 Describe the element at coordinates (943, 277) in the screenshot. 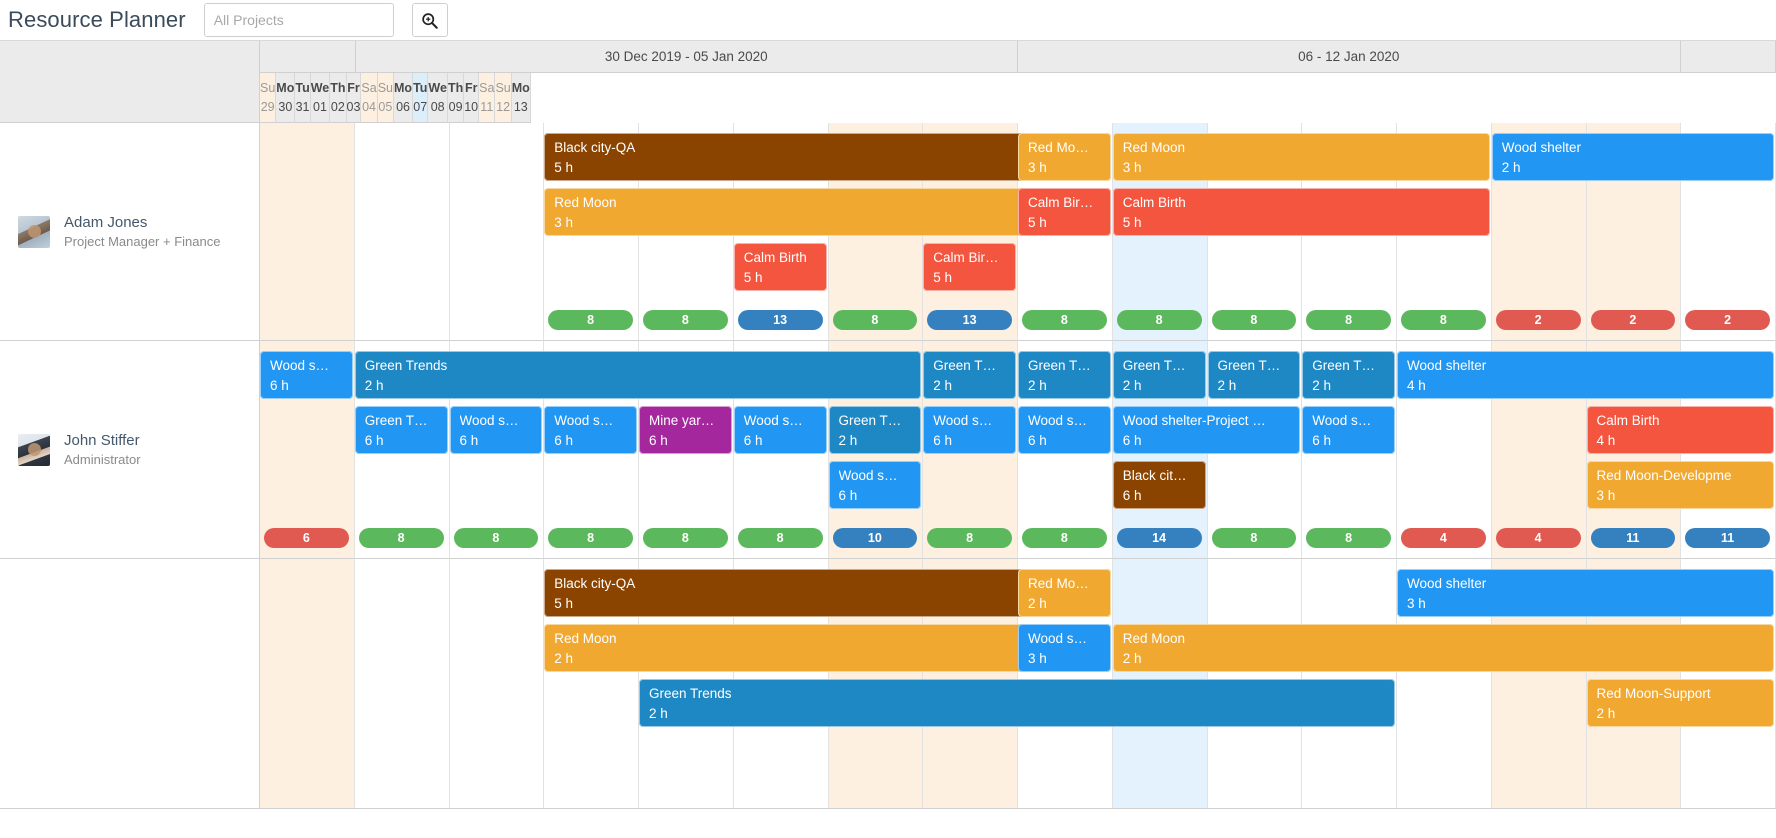

I see `task-hours: 5 h` at that location.